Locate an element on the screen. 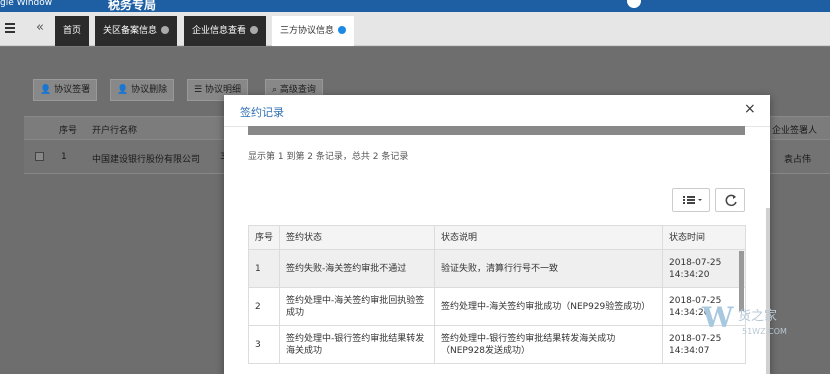 This screenshot has width=830, height=374. table-header-row: 序号 签约状态 状态说明 状态时间 is located at coordinates (497, 237).